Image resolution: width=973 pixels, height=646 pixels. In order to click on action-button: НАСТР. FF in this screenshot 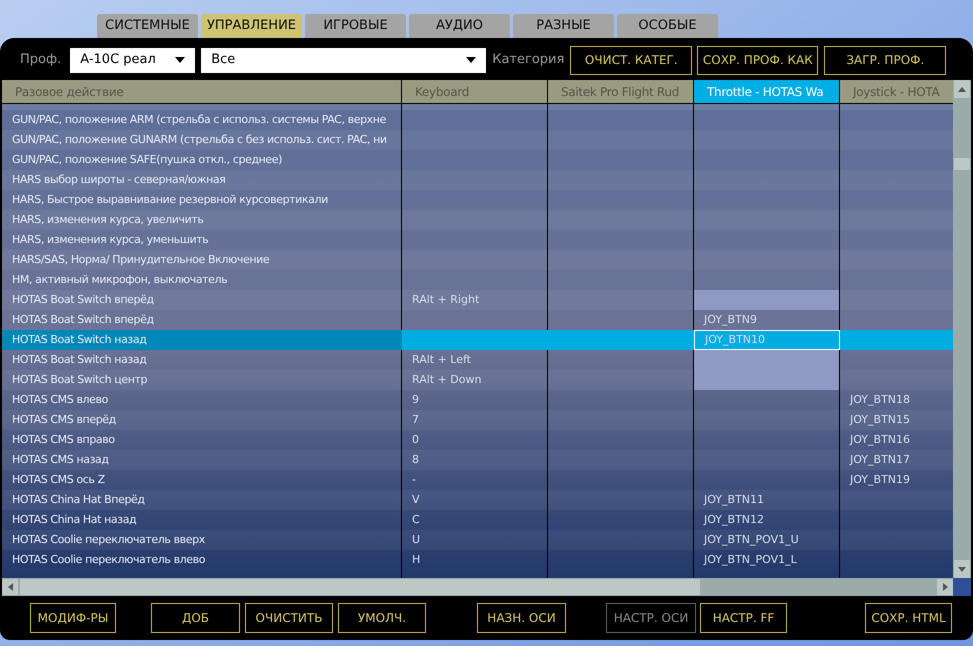, I will do `click(743, 618)`.